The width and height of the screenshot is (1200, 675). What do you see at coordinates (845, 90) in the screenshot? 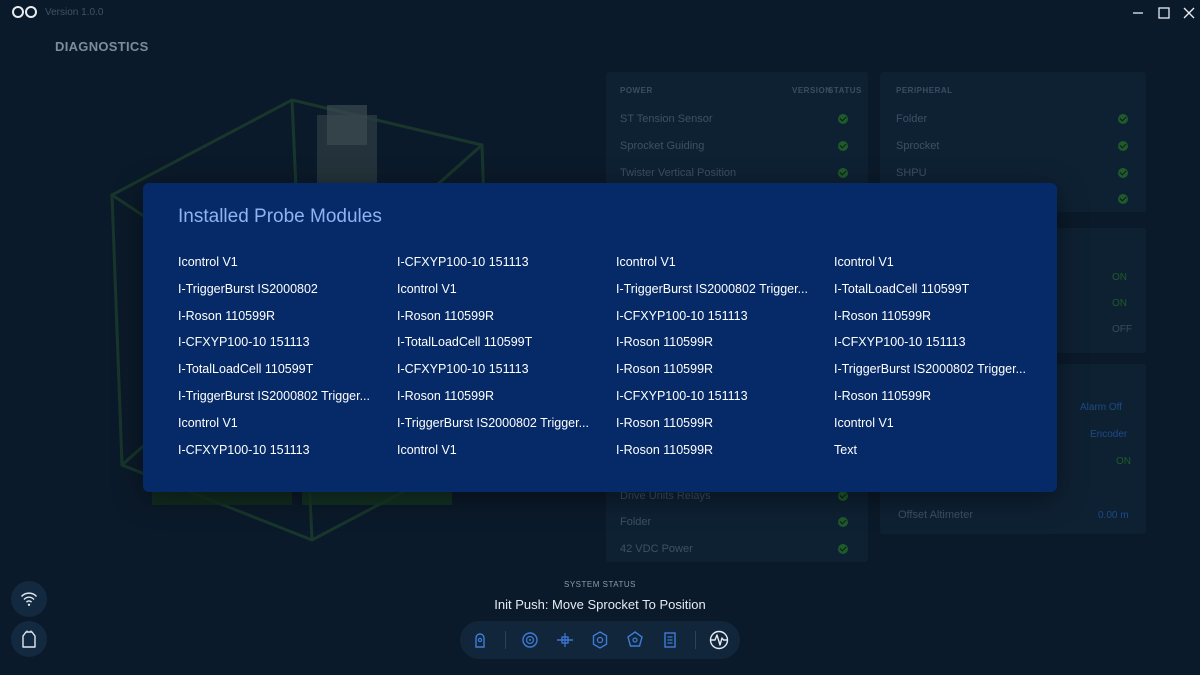
I see `status-column-header: STATUS` at bounding box center [845, 90].